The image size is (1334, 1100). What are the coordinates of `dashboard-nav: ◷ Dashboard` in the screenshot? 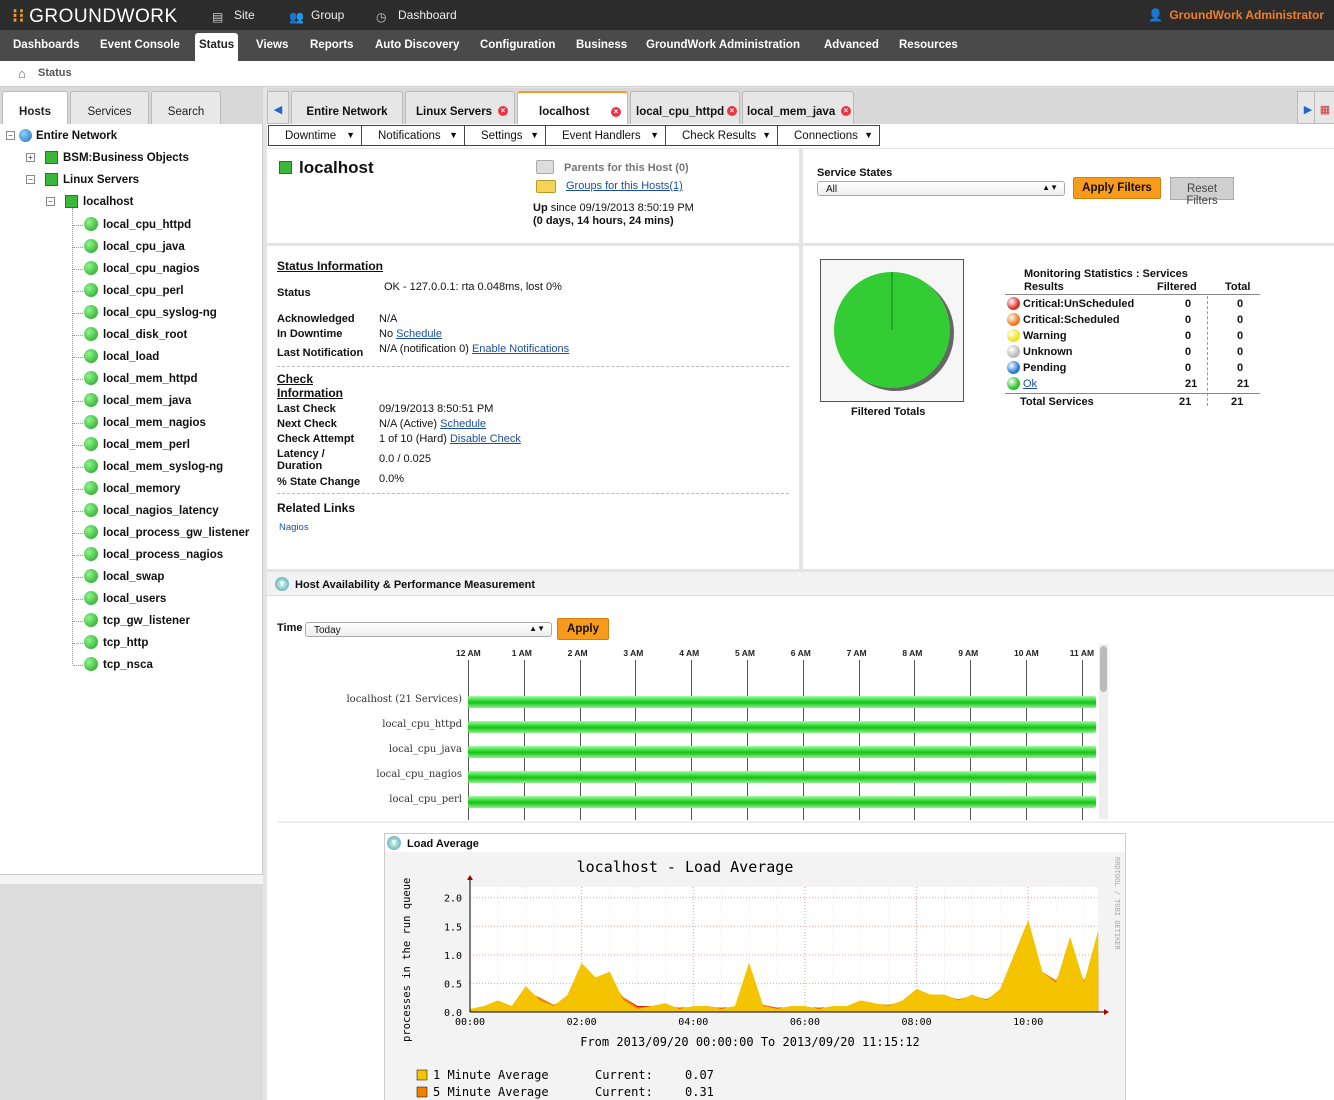 It's located at (416, 16).